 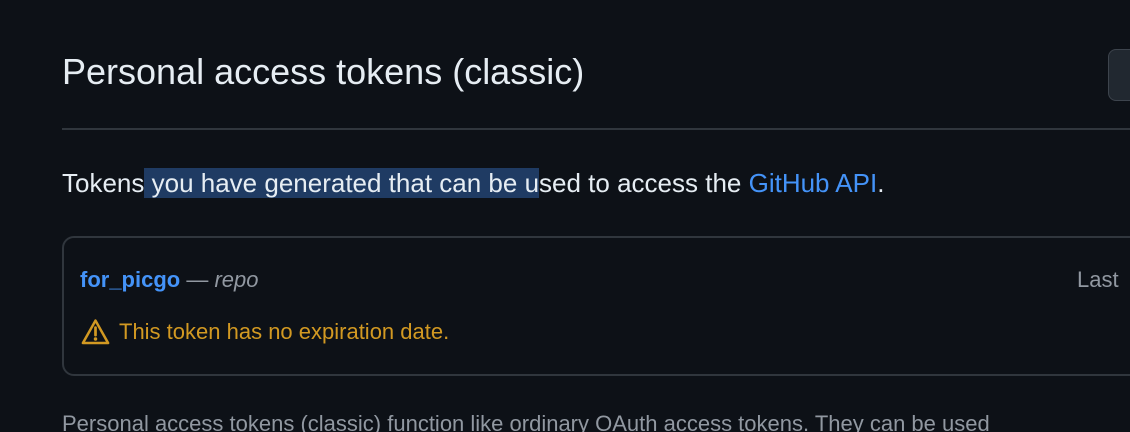 I want to click on token-title-row: for_picgo — repo, so click(x=169, y=280).